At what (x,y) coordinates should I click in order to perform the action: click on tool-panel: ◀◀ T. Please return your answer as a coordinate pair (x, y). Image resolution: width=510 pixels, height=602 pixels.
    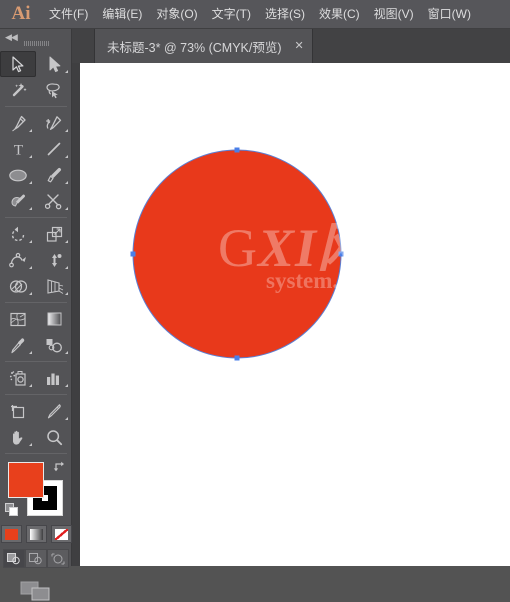
    Looking at the image, I should click on (36, 315).